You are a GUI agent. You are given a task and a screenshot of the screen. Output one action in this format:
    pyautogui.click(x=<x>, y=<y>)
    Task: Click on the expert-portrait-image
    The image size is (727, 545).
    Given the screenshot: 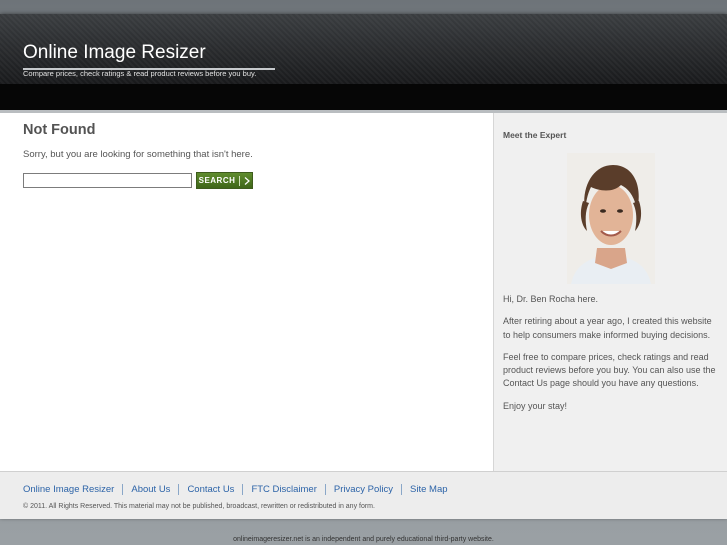 What is the action you would take?
    pyautogui.click(x=611, y=218)
    